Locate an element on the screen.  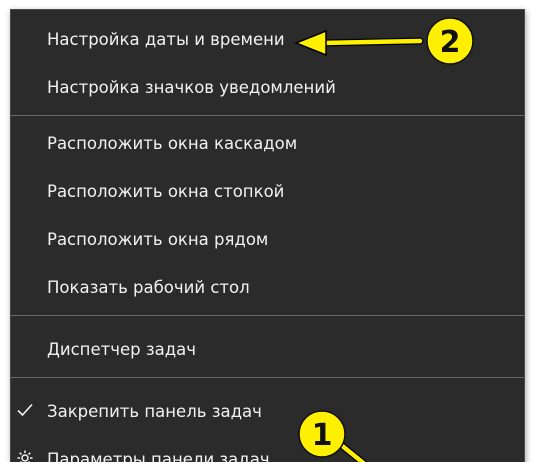
menu-item-cascade-windows: Расположить окна каскадом is located at coordinates (267, 143).